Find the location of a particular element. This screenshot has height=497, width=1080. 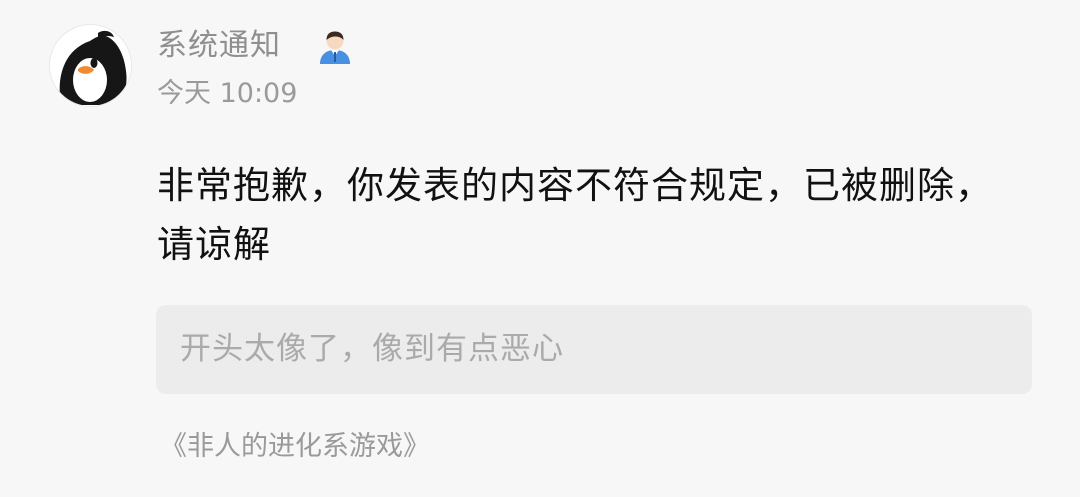

quoted-content-box: 开头太像了，像到有点恶心 is located at coordinates (594, 349).